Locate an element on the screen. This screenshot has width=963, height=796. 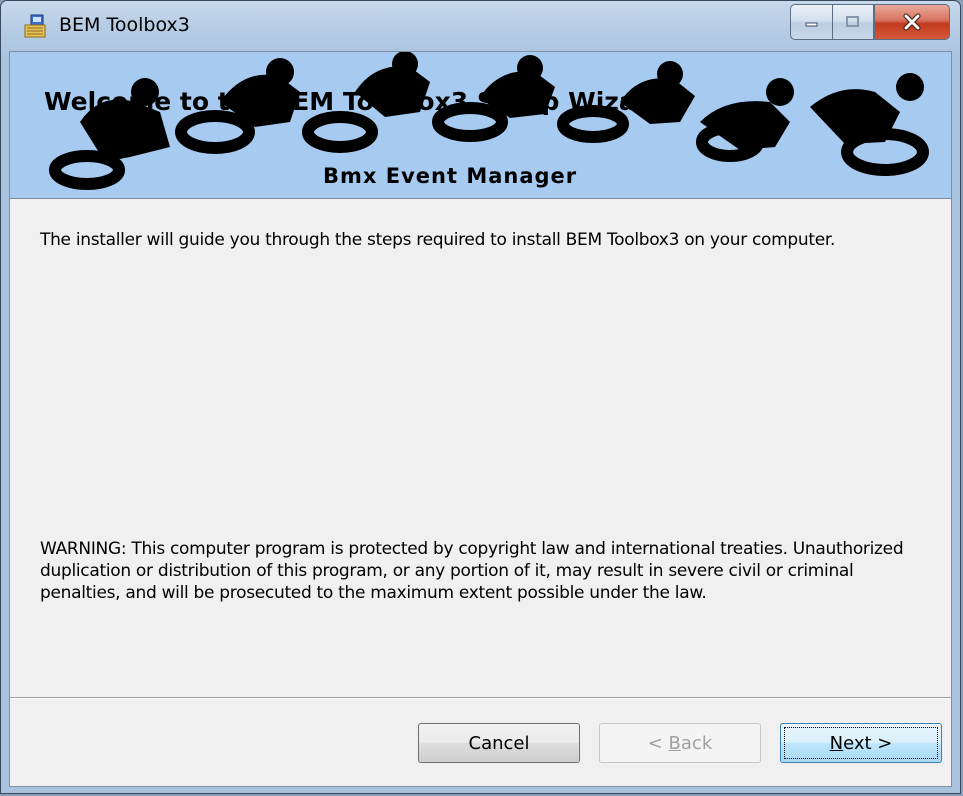
close-button is located at coordinates (912, 22).